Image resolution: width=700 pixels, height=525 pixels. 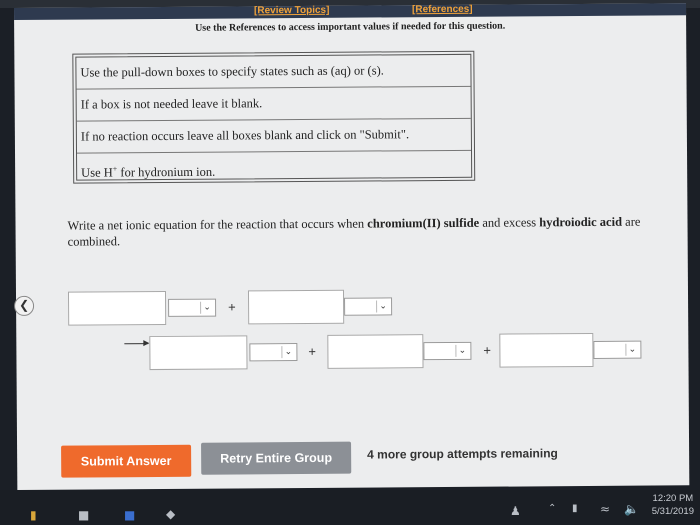 What do you see at coordinates (672, 511) in the screenshot?
I see `clock-date: 5/31/2019` at bounding box center [672, 511].